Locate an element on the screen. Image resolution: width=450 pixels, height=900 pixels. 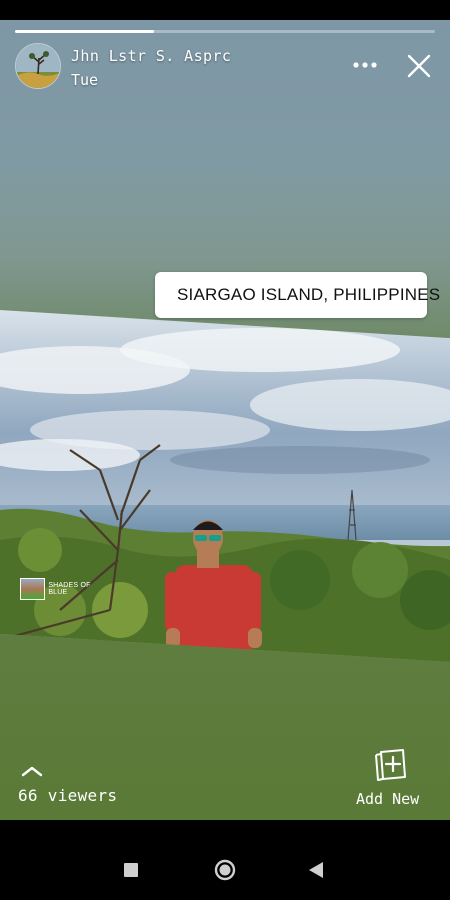
close-icon is located at coordinates (419, 66).